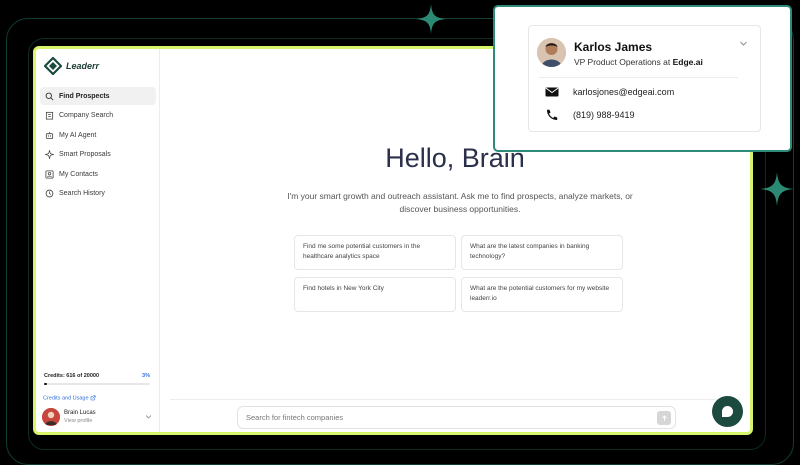 This screenshot has width=800, height=465. What do you see at coordinates (49, 174) in the screenshot?
I see `contact-icon` at bounding box center [49, 174].